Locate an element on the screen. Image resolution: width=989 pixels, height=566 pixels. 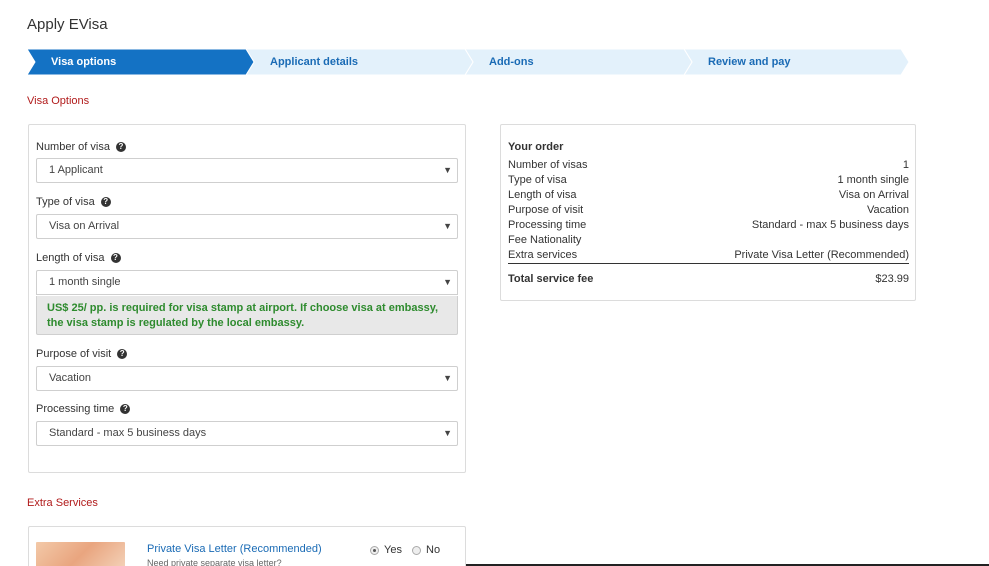
length-of-visa-select: 1 month single ▼ is located at coordinates (247, 282).